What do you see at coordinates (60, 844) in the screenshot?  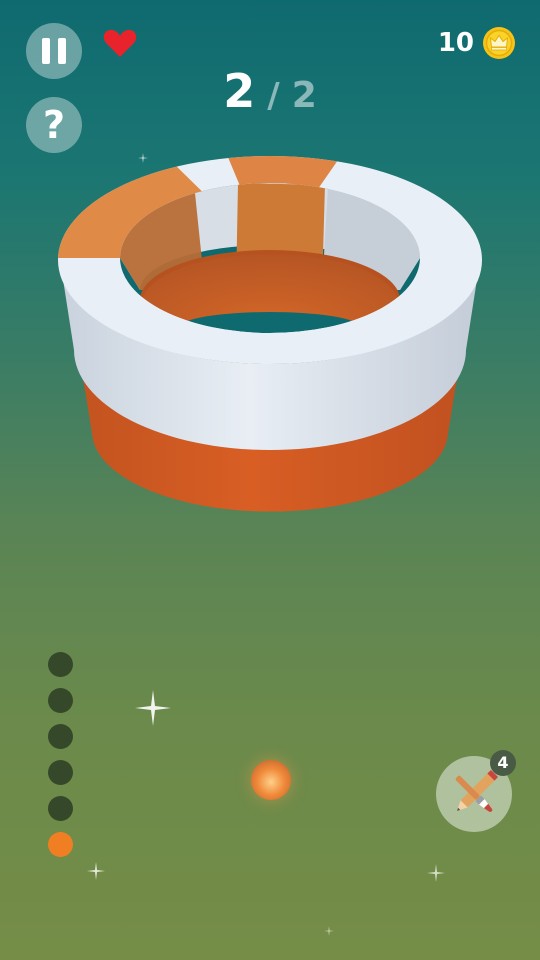 I see `stage-dot-active` at bounding box center [60, 844].